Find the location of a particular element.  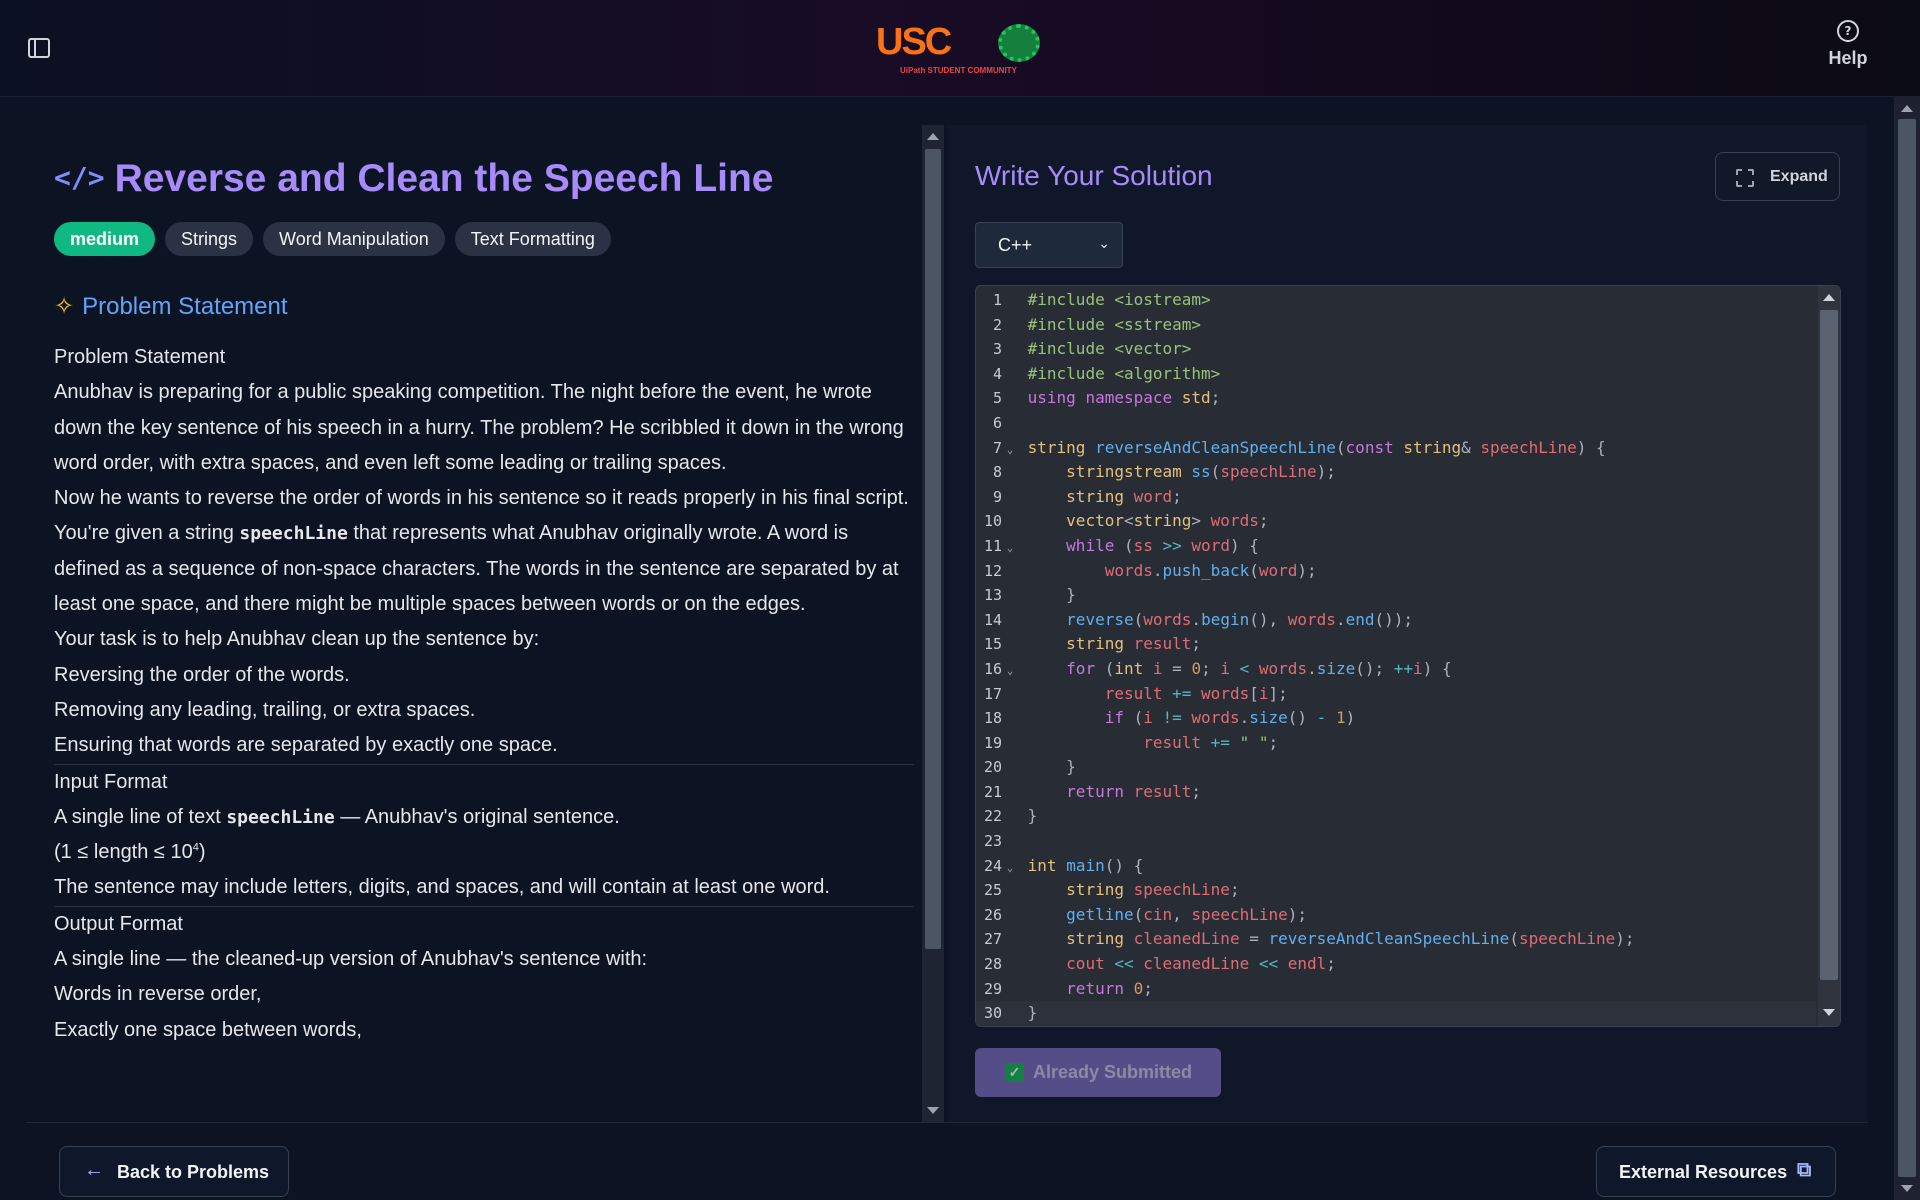

page-scrollbar is located at coordinates (1907, 648).